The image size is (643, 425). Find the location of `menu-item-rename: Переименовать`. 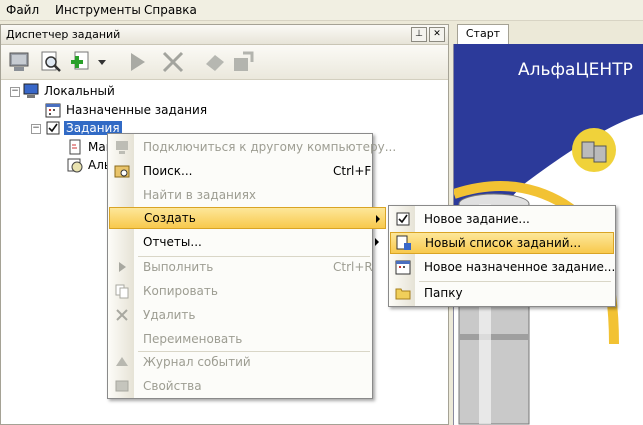

menu-item-rename: Переименовать is located at coordinates (240, 339).